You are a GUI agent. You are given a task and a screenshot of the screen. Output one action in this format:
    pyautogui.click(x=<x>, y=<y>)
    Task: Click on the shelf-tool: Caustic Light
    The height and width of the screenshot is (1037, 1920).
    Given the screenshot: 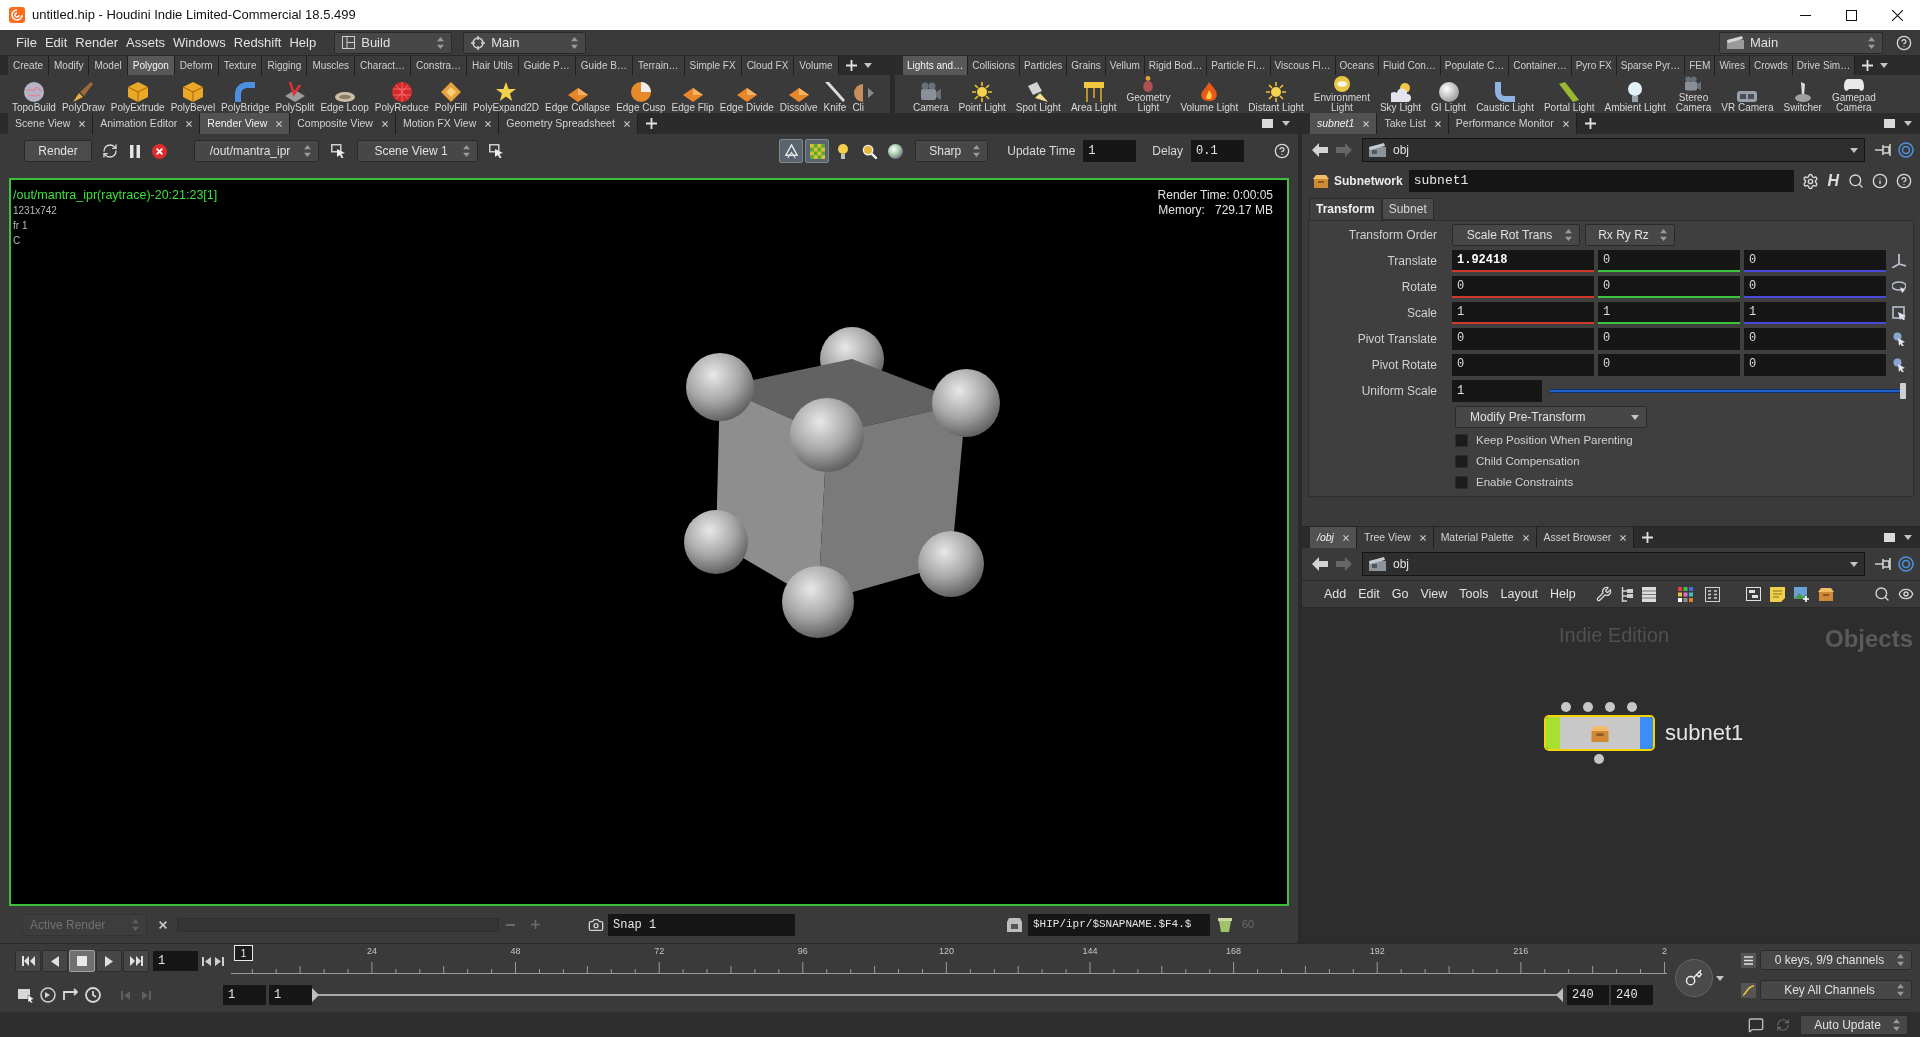 What is the action you would take?
    pyautogui.click(x=1505, y=96)
    